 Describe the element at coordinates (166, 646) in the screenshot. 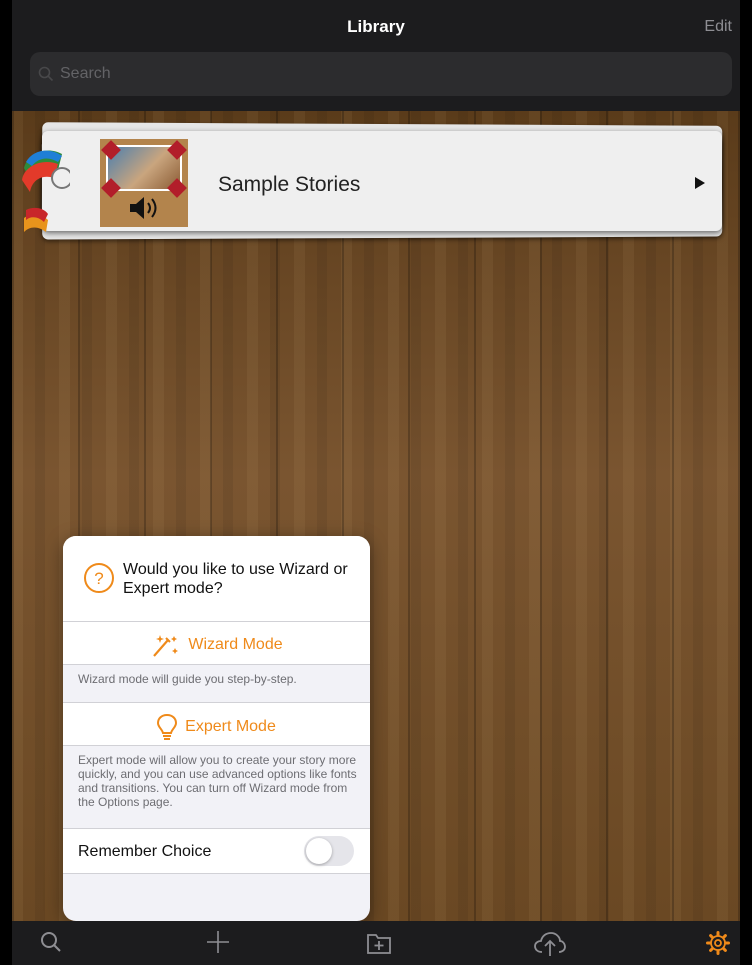

I see `magic-wand-icon` at that location.